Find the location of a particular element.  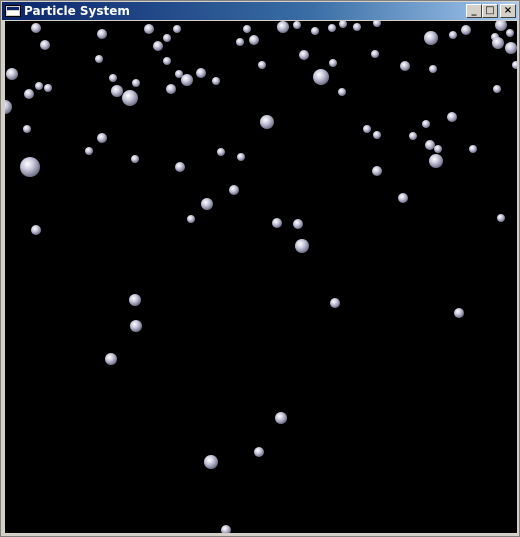

maximize-button: □ is located at coordinates (490, 11).